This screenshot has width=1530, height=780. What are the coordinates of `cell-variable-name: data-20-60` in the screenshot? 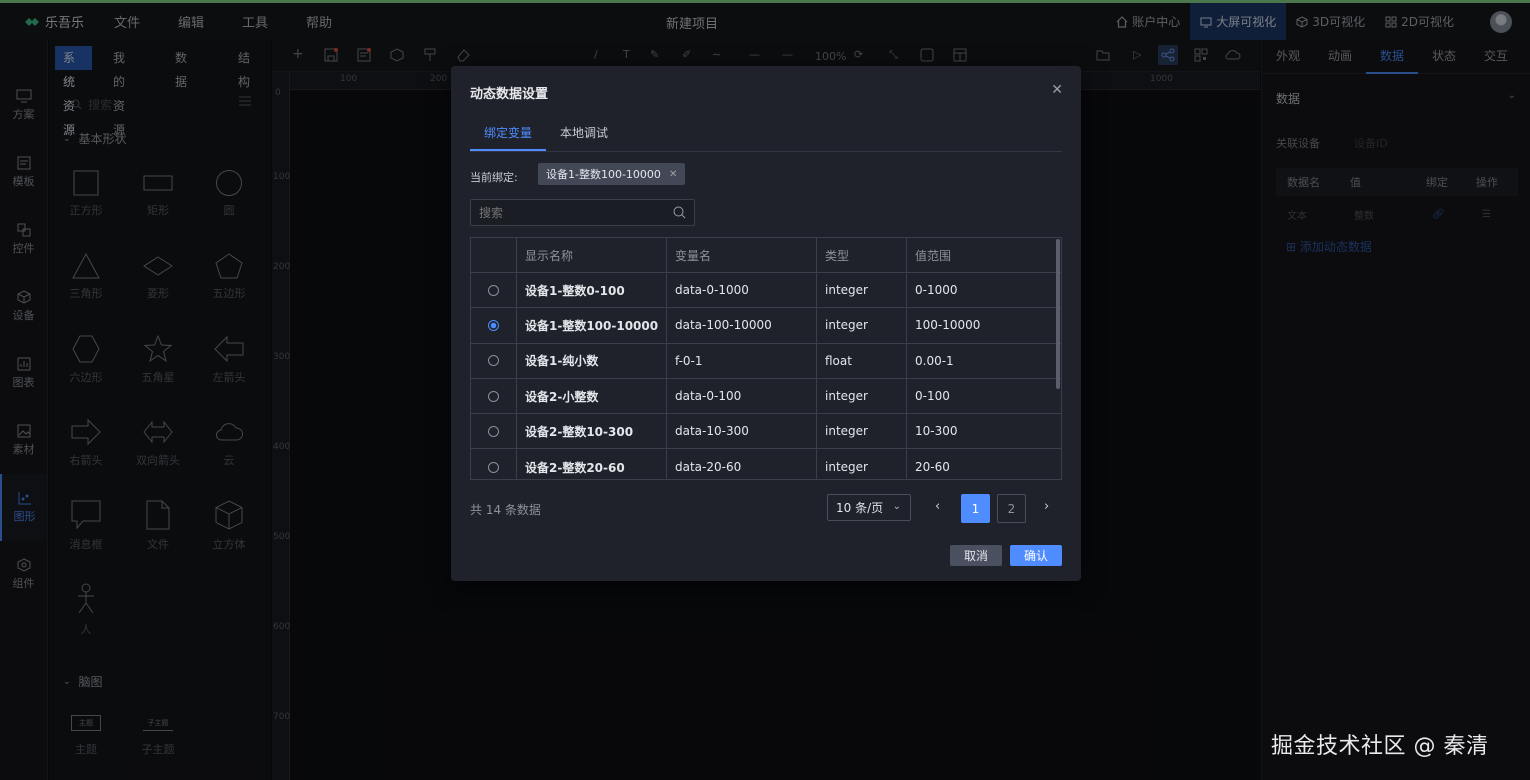 It's located at (742, 464).